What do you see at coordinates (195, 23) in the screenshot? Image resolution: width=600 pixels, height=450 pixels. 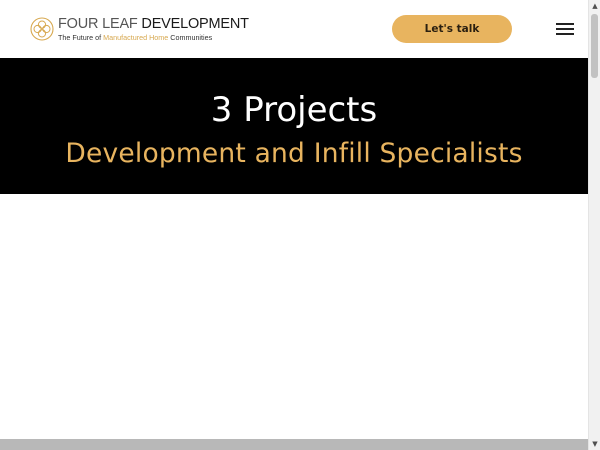 I see `logo-name-part2: DEVELOPMENT` at bounding box center [195, 23].